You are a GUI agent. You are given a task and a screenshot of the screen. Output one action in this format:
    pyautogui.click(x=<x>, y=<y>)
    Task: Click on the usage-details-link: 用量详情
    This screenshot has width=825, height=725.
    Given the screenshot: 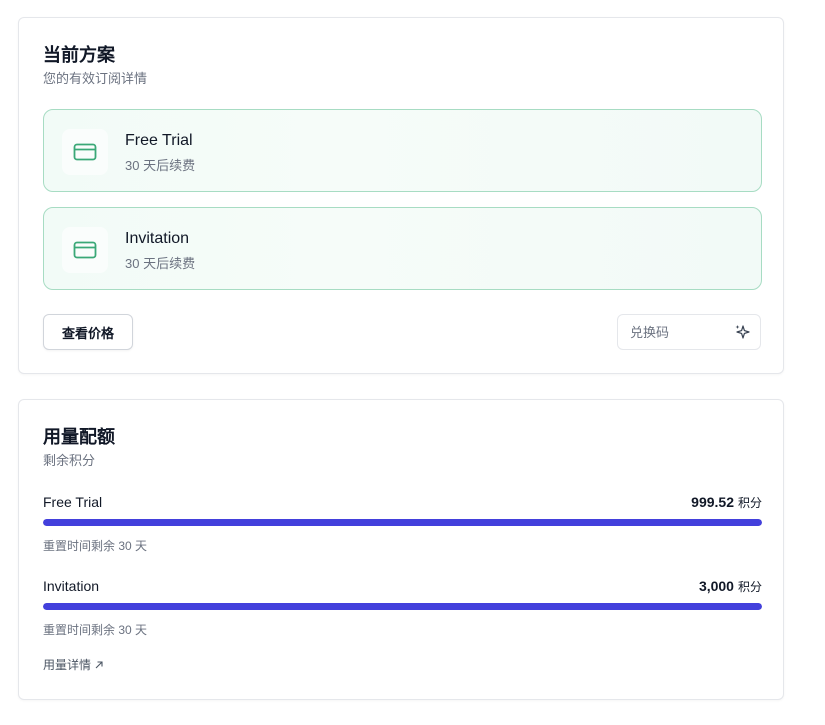 What is the action you would take?
    pyautogui.click(x=73, y=664)
    